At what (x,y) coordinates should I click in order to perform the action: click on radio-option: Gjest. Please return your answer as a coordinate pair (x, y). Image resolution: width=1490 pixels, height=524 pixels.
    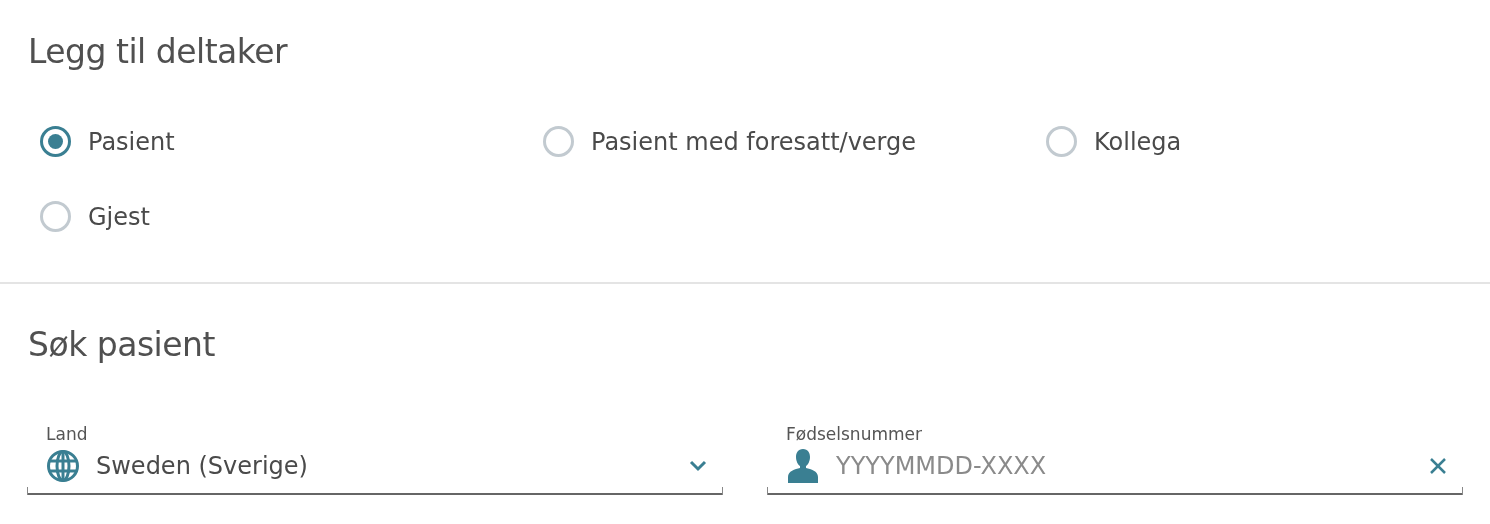
    Looking at the image, I should click on (291, 216).